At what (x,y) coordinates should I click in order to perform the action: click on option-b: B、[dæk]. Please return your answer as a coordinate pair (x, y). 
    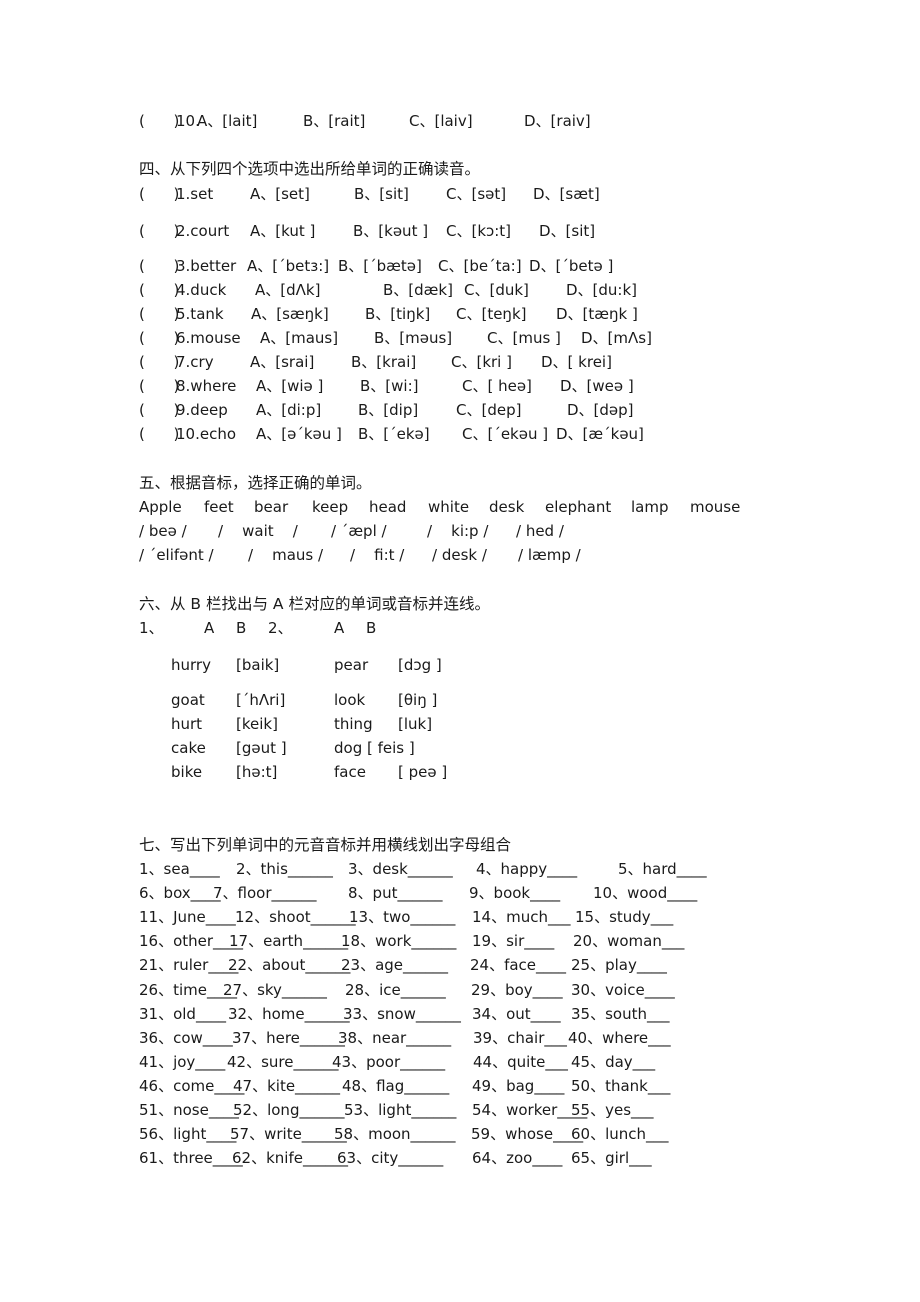
    Looking at the image, I should click on (418, 290).